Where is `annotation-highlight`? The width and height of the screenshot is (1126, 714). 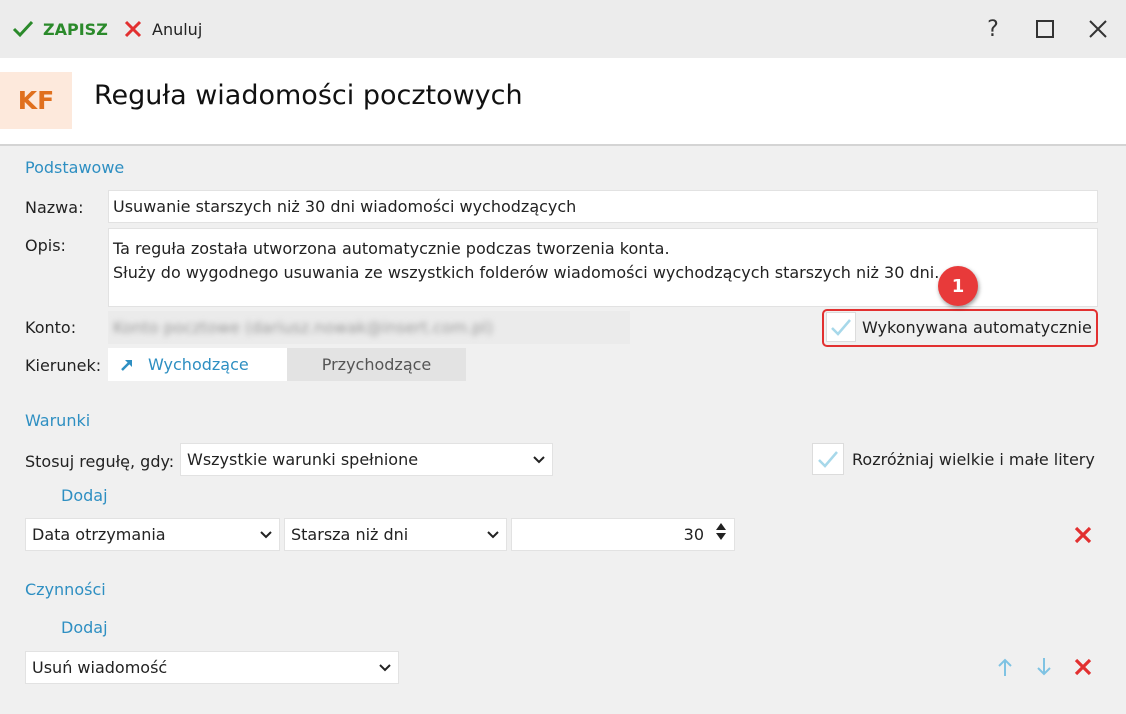
annotation-highlight is located at coordinates (960, 328).